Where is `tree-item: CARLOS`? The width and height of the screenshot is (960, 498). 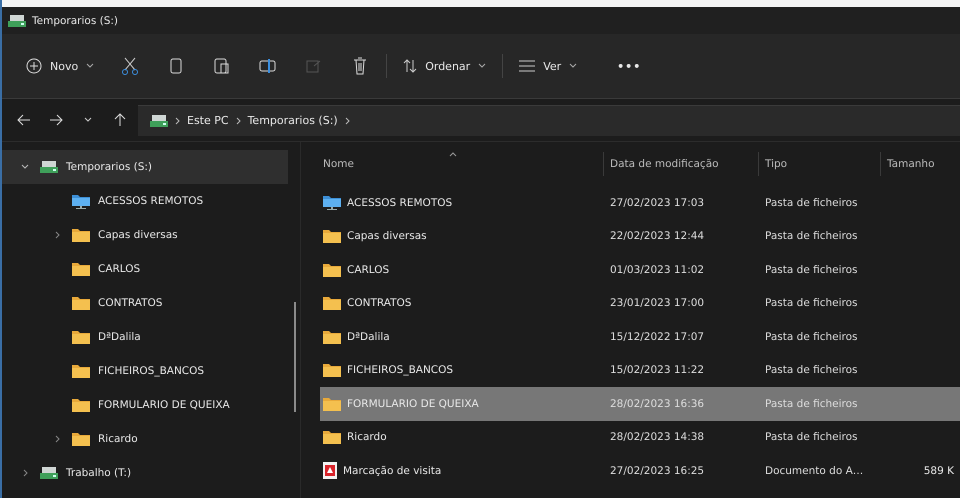
tree-item: CARLOS is located at coordinates (145, 269).